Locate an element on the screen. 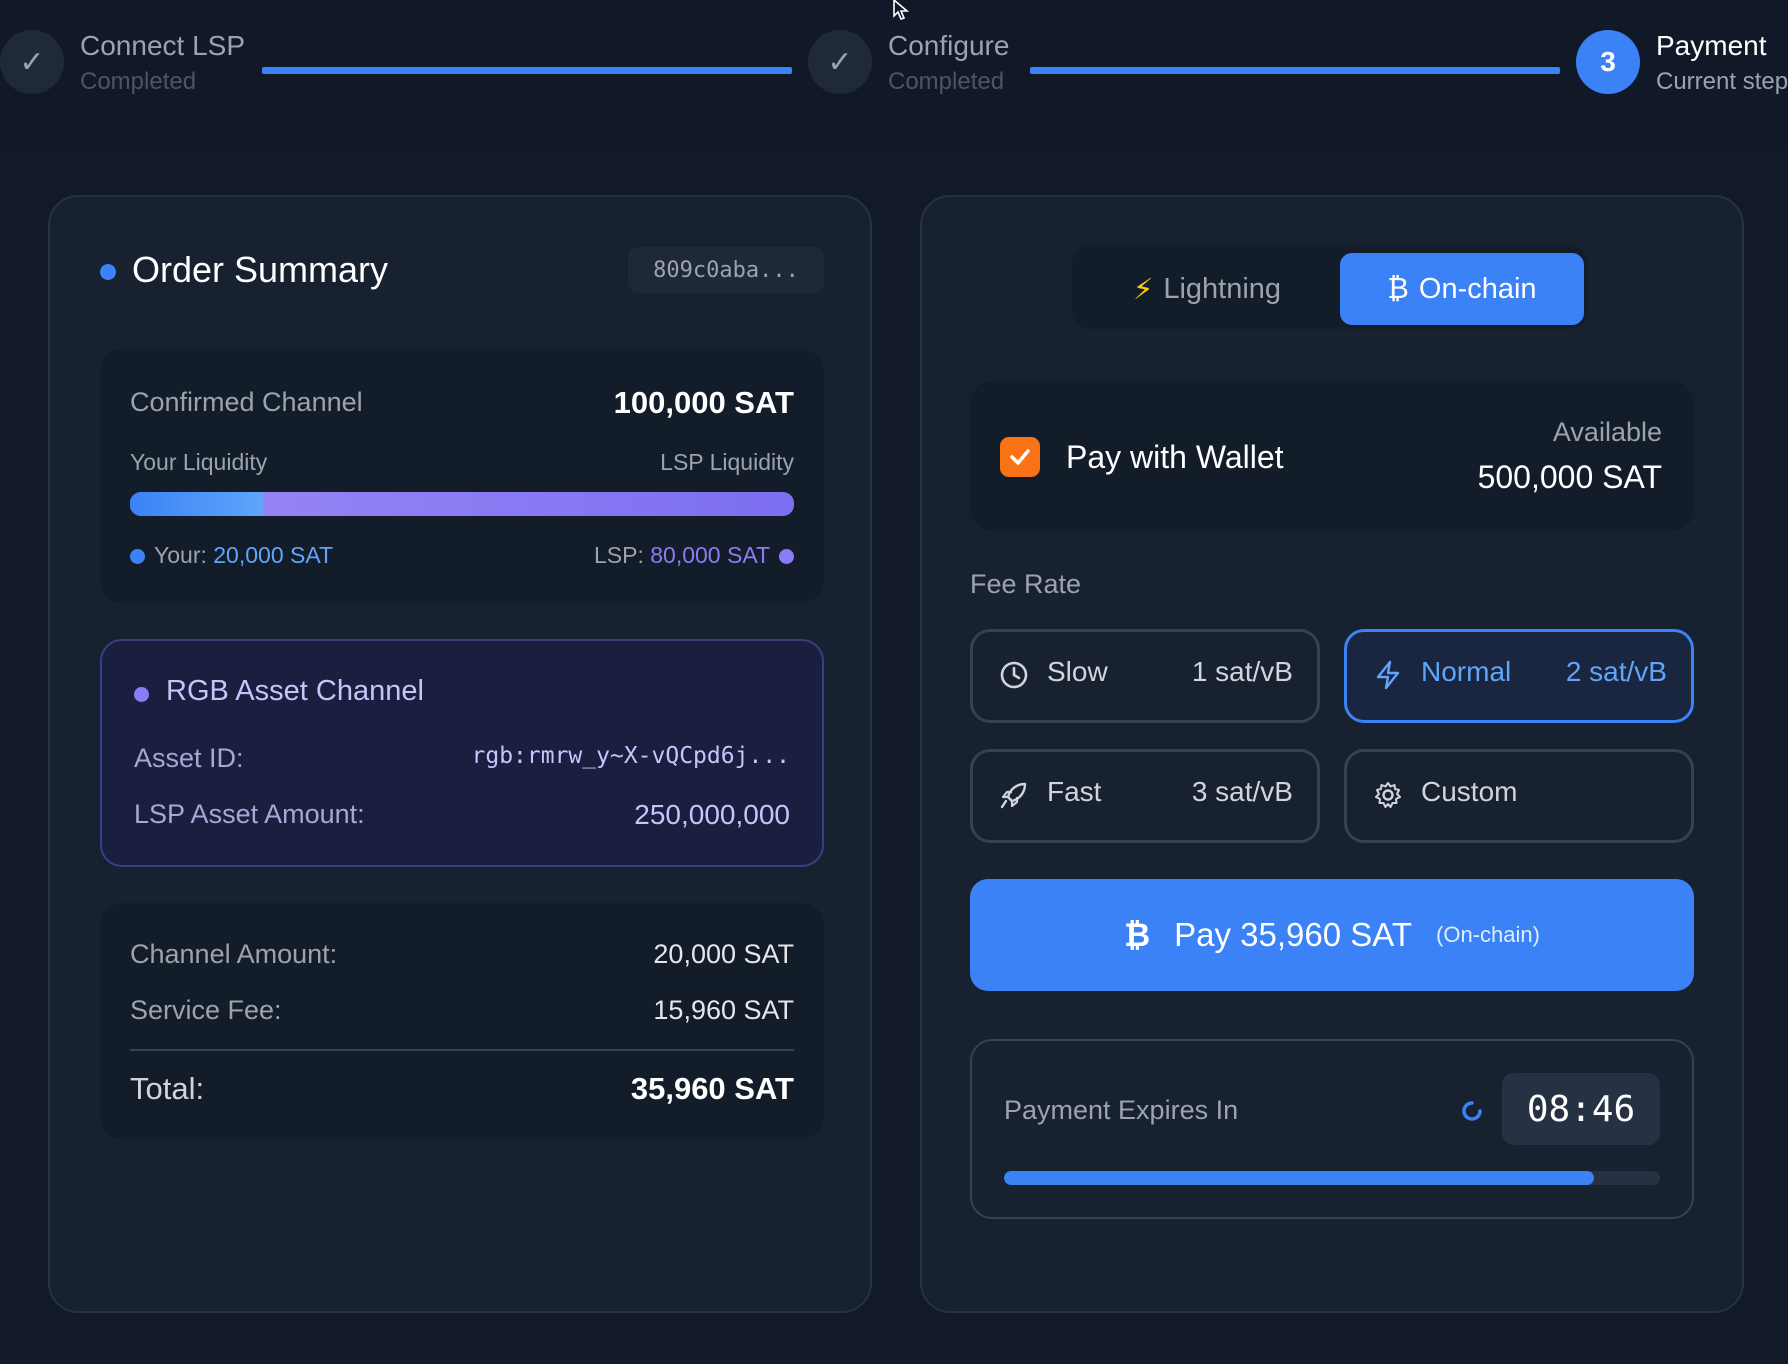 This screenshot has width=1788, height=1364. lsp-asset-amount-label: LSP Asset Amount: is located at coordinates (249, 814).